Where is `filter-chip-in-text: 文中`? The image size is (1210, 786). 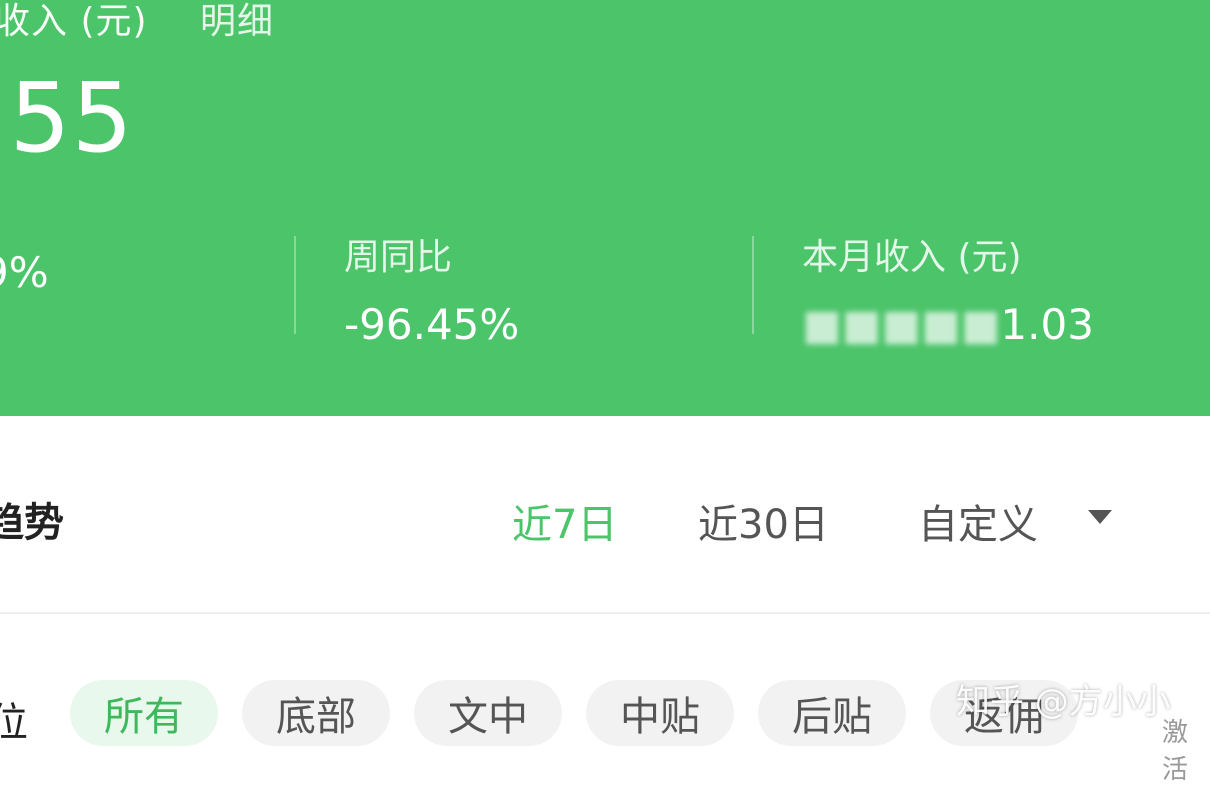
filter-chip-in-text: 文中 is located at coordinates (488, 713).